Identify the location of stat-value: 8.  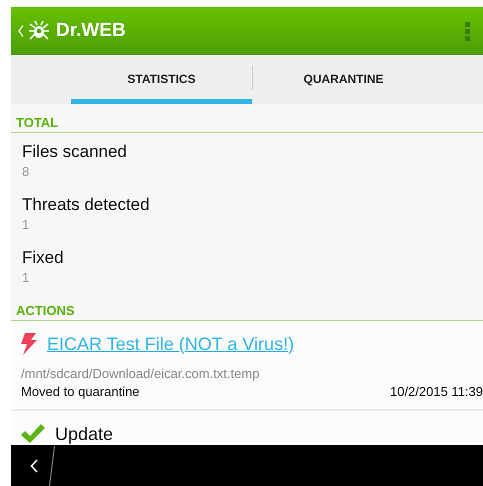
(26, 172).